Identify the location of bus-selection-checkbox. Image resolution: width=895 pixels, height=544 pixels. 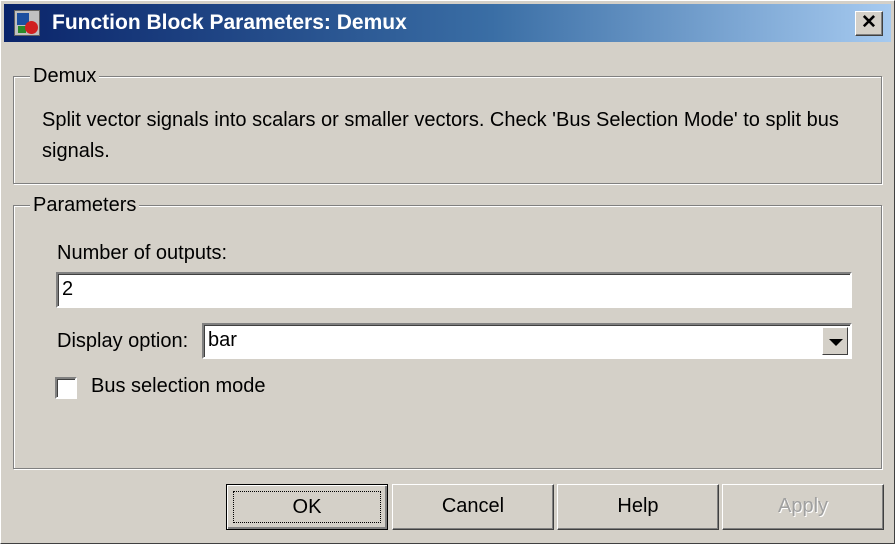
(66, 388).